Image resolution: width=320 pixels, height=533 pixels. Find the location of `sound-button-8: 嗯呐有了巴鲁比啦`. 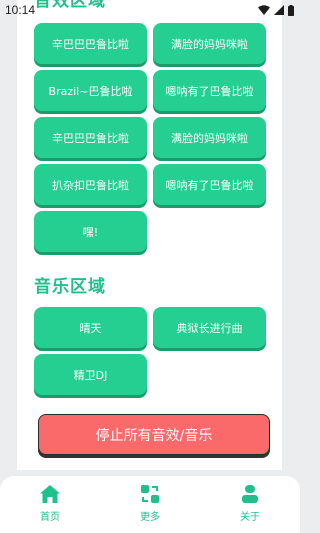

sound-button-8: 嗯呐有了巴鲁比啦 is located at coordinates (209, 184).